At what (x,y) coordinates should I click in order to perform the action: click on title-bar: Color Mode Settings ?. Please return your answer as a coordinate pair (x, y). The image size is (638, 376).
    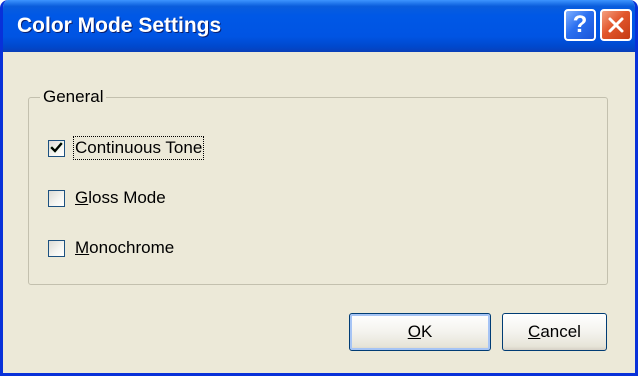
    Looking at the image, I should click on (319, 26).